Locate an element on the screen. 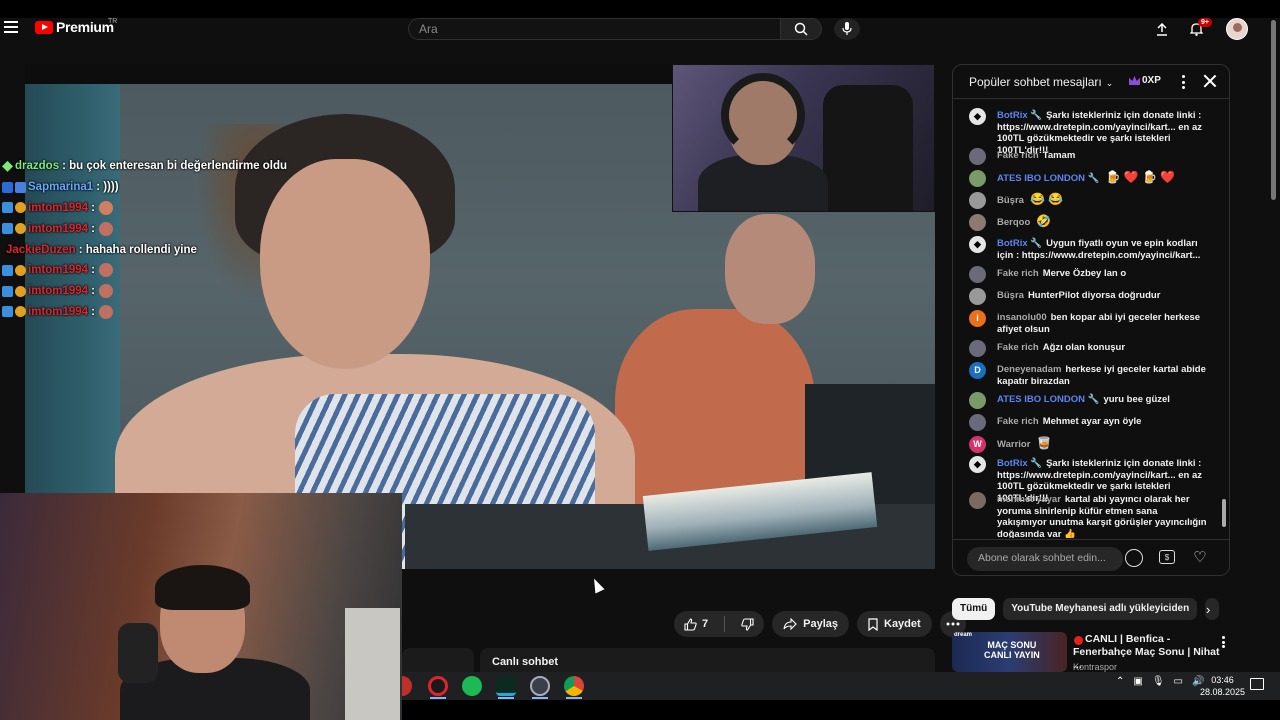 The image size is (1280, 720). upload-icon is located at coordinates (1162, 29).